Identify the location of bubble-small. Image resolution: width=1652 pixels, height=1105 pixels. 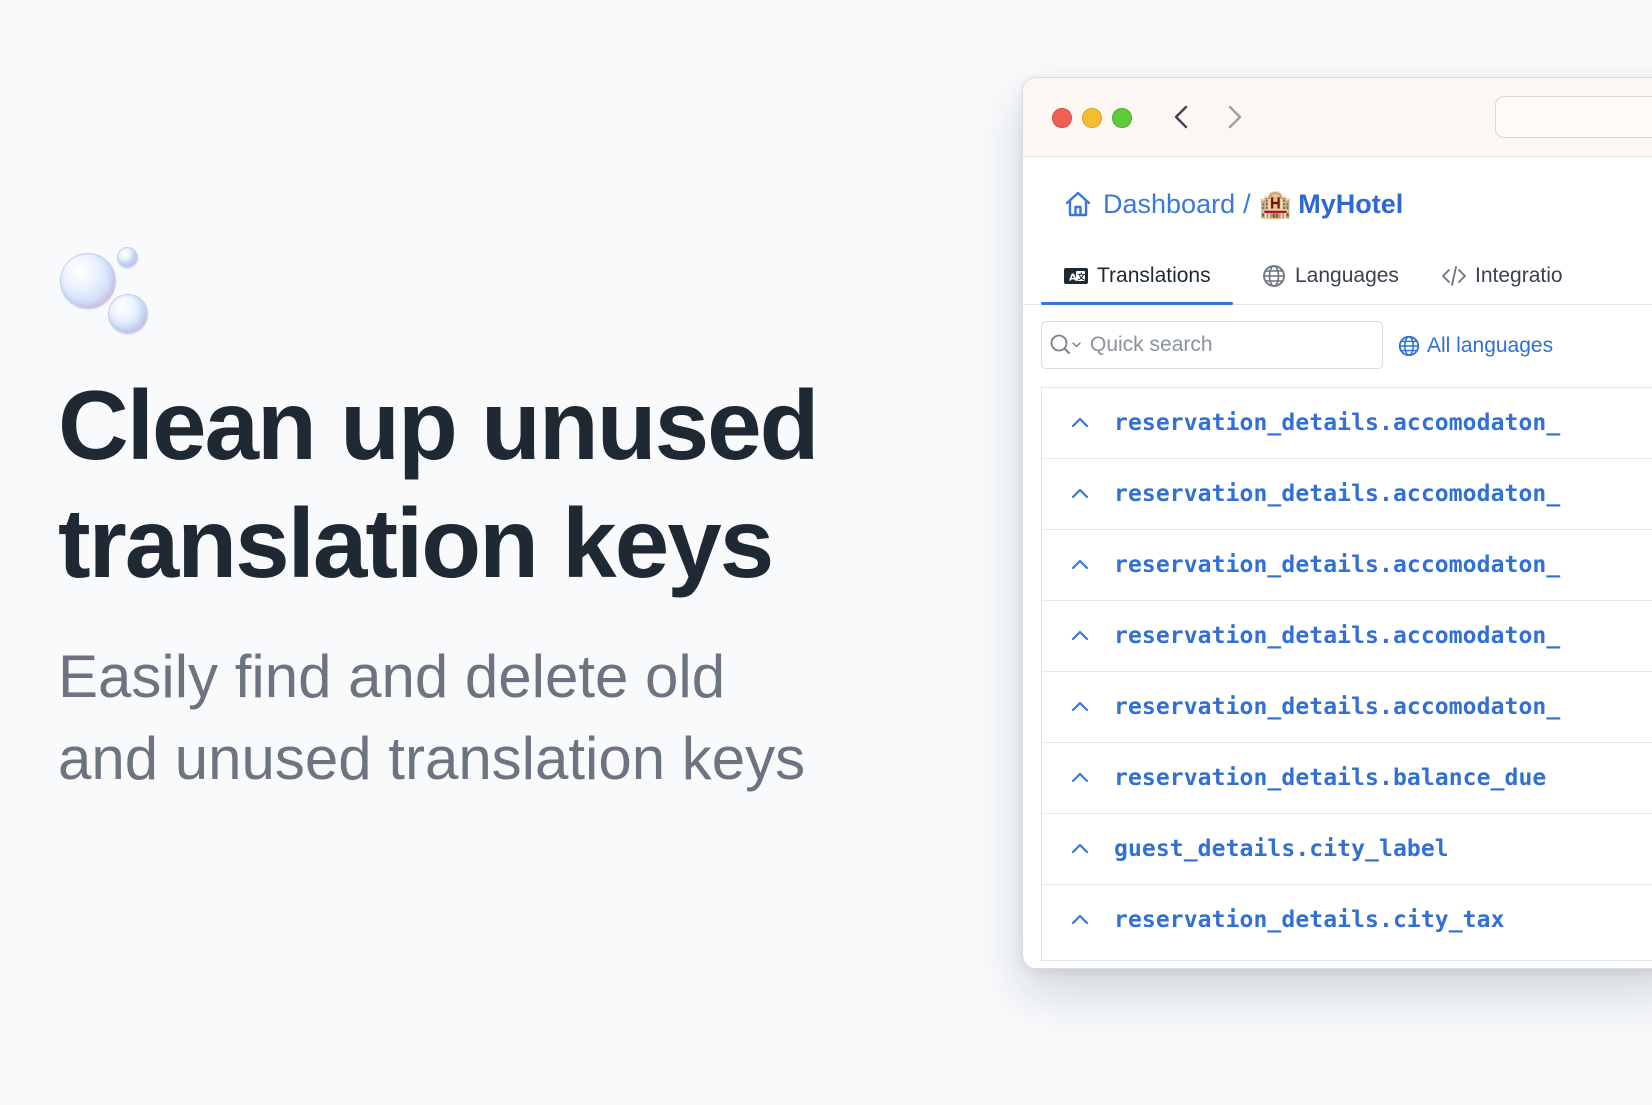
(127, 257).